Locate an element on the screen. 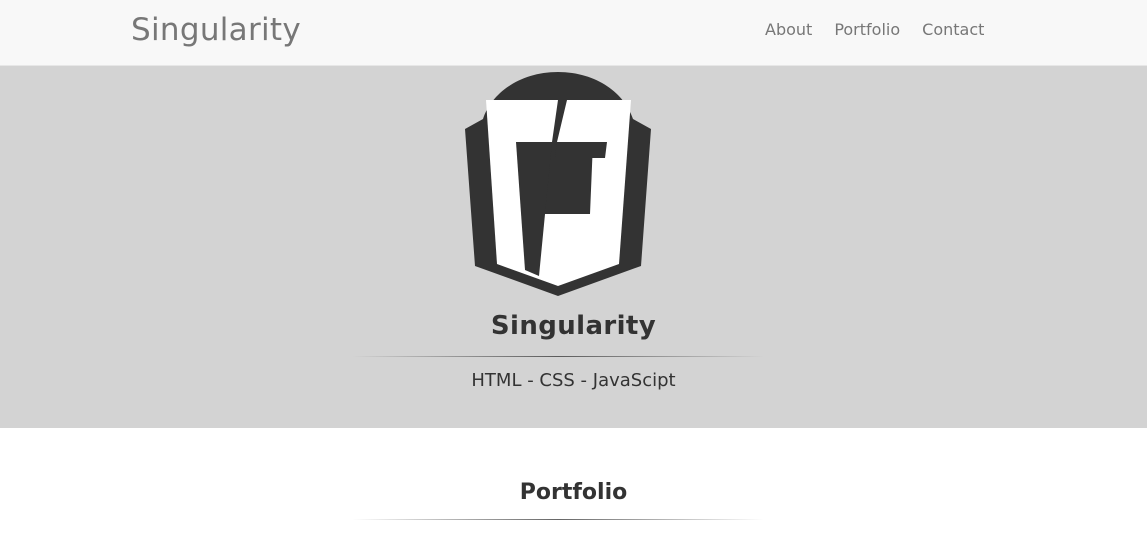 The image size is (1147, 534). brand-link: Singularity is located at coordinates (216, 30).